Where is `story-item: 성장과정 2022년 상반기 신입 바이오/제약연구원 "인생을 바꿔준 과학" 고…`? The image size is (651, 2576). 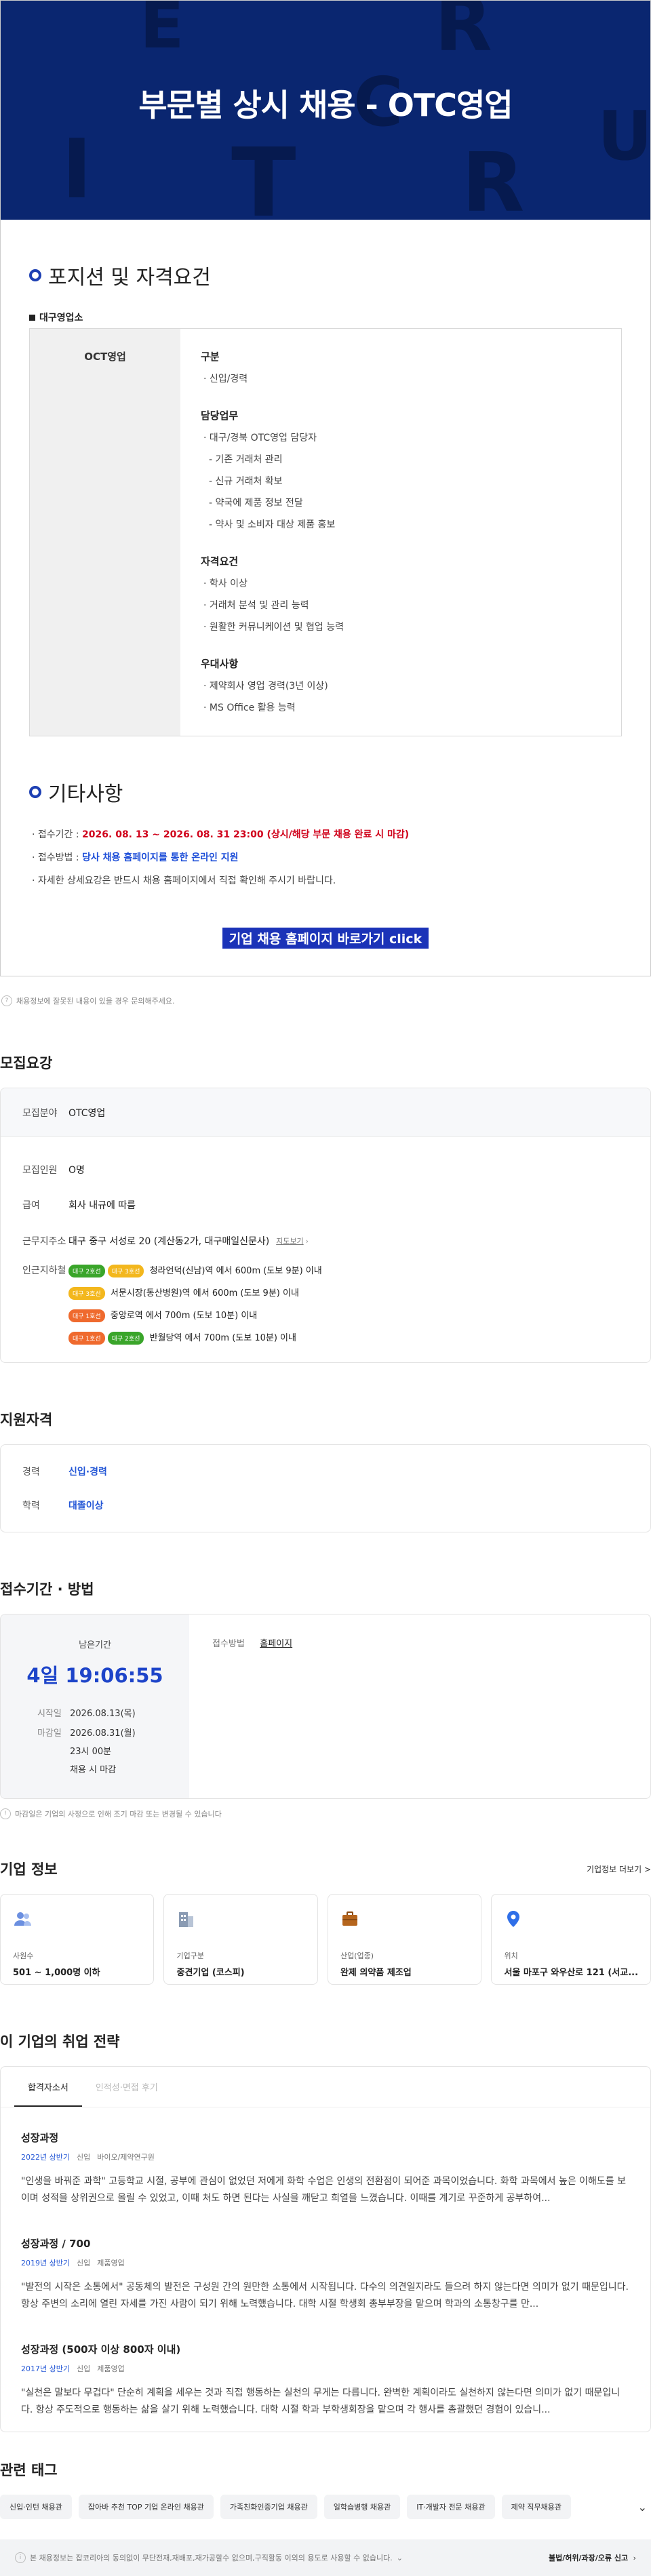
story-item: 성장과정 2022년 상반기 신입 바이오/제약연구원 "인생을 바꿔준 과학" 고… is located at coordinates (325, 2156).